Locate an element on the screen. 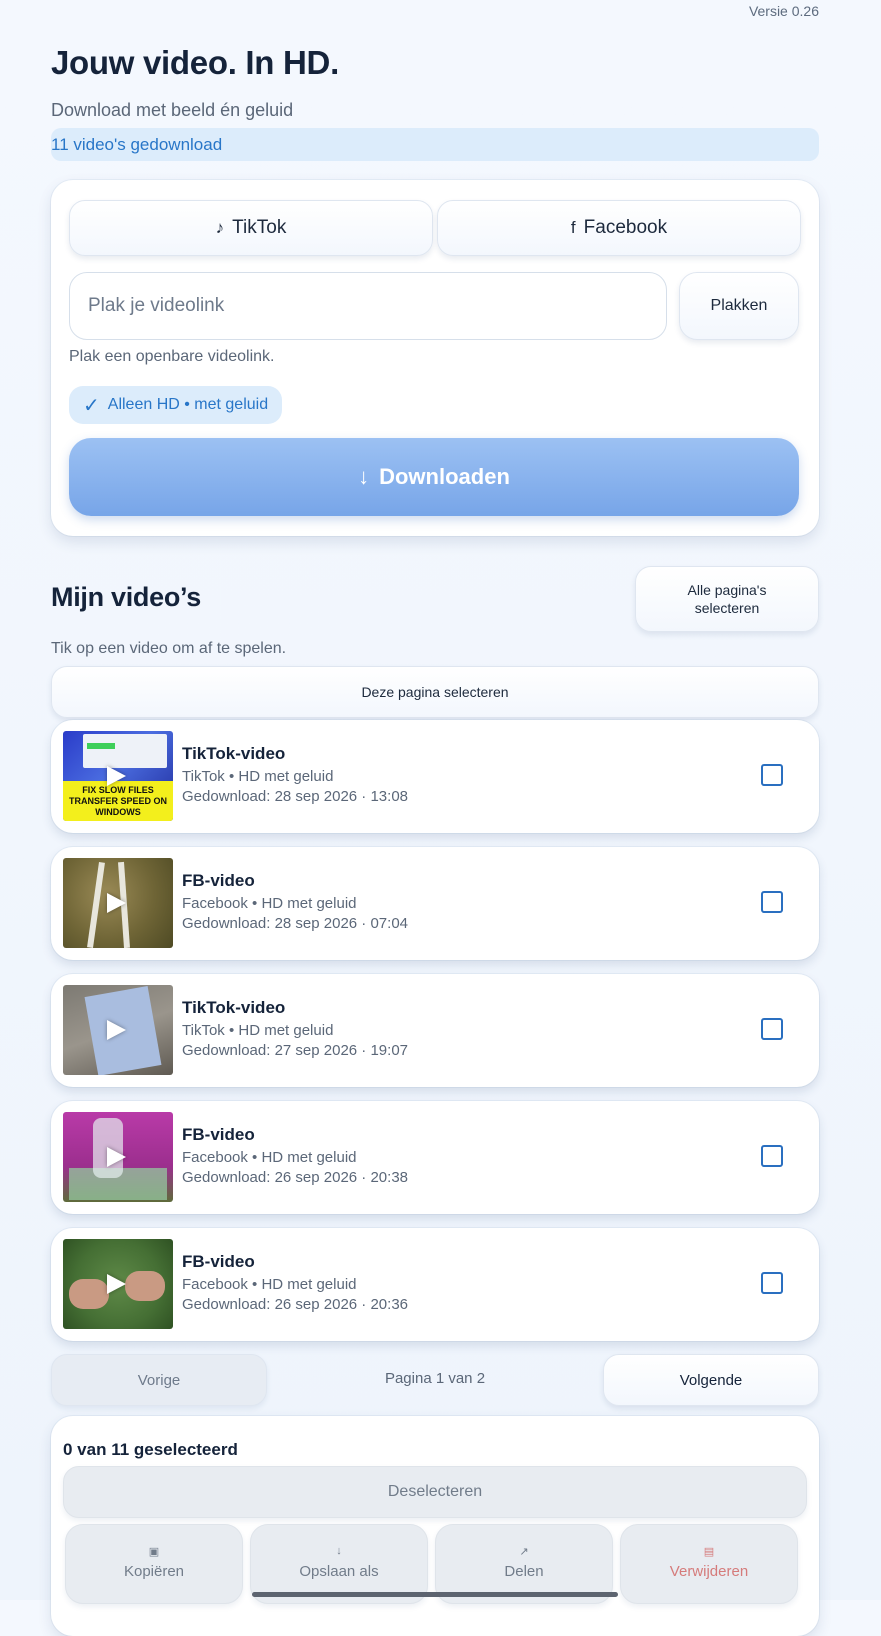 The height and width of the screenshot is (1636, 881). video-date: Gedownload: 26 sep 2026 · 20:38 is located at coordinates (295, 1177).